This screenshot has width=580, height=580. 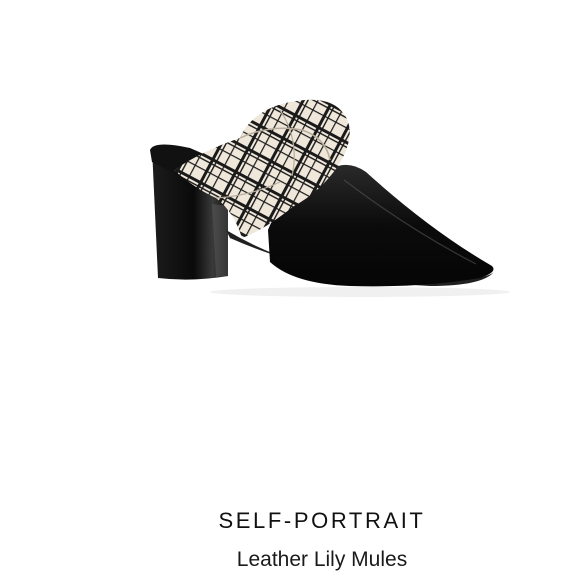 What do you see at coordinates (322, 520) in the screenshot?
I see `brand-name: SELF-PORTRAIT` at bounding box center [322, 520].